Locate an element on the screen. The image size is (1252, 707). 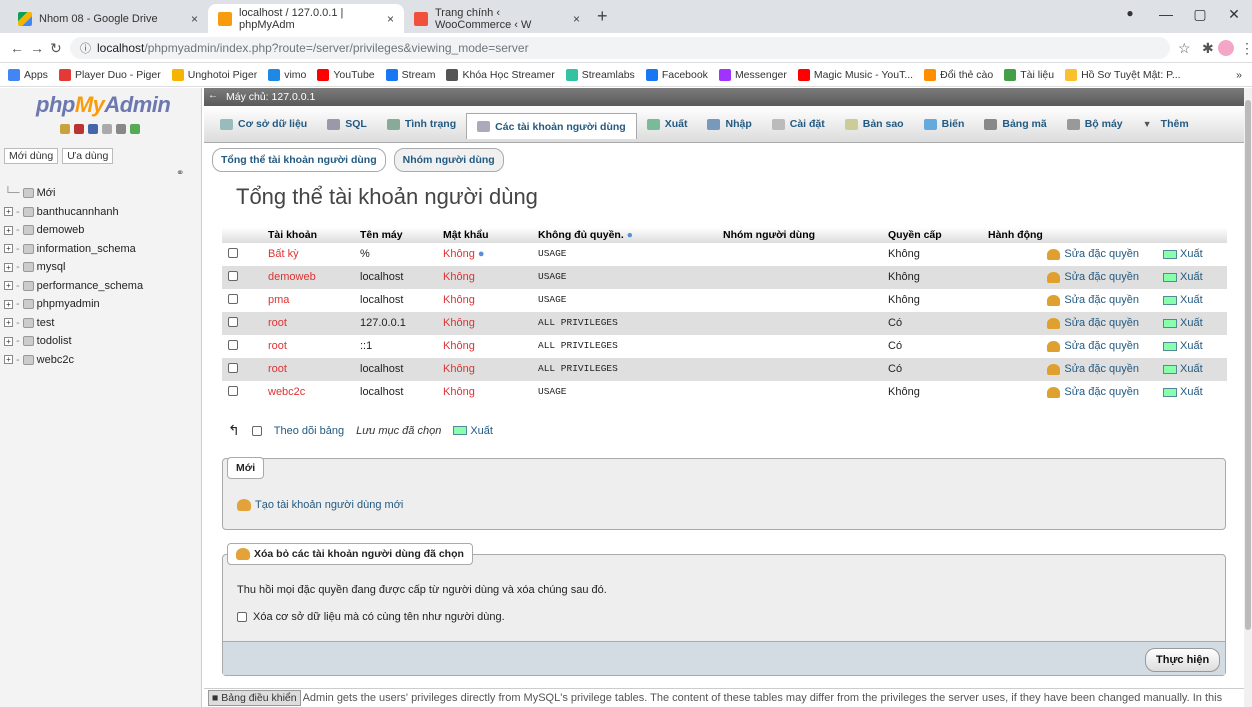
bookmark-item: Apps is located at coordinates (28, 74).